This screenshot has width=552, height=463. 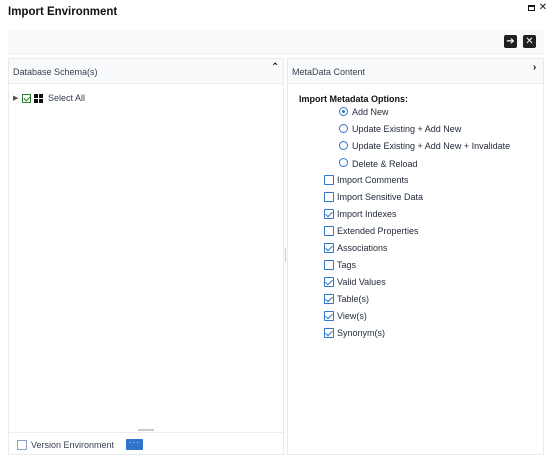 I want to click on tree-row-select-all: ▶ Select All, so click(x=49, y=98).